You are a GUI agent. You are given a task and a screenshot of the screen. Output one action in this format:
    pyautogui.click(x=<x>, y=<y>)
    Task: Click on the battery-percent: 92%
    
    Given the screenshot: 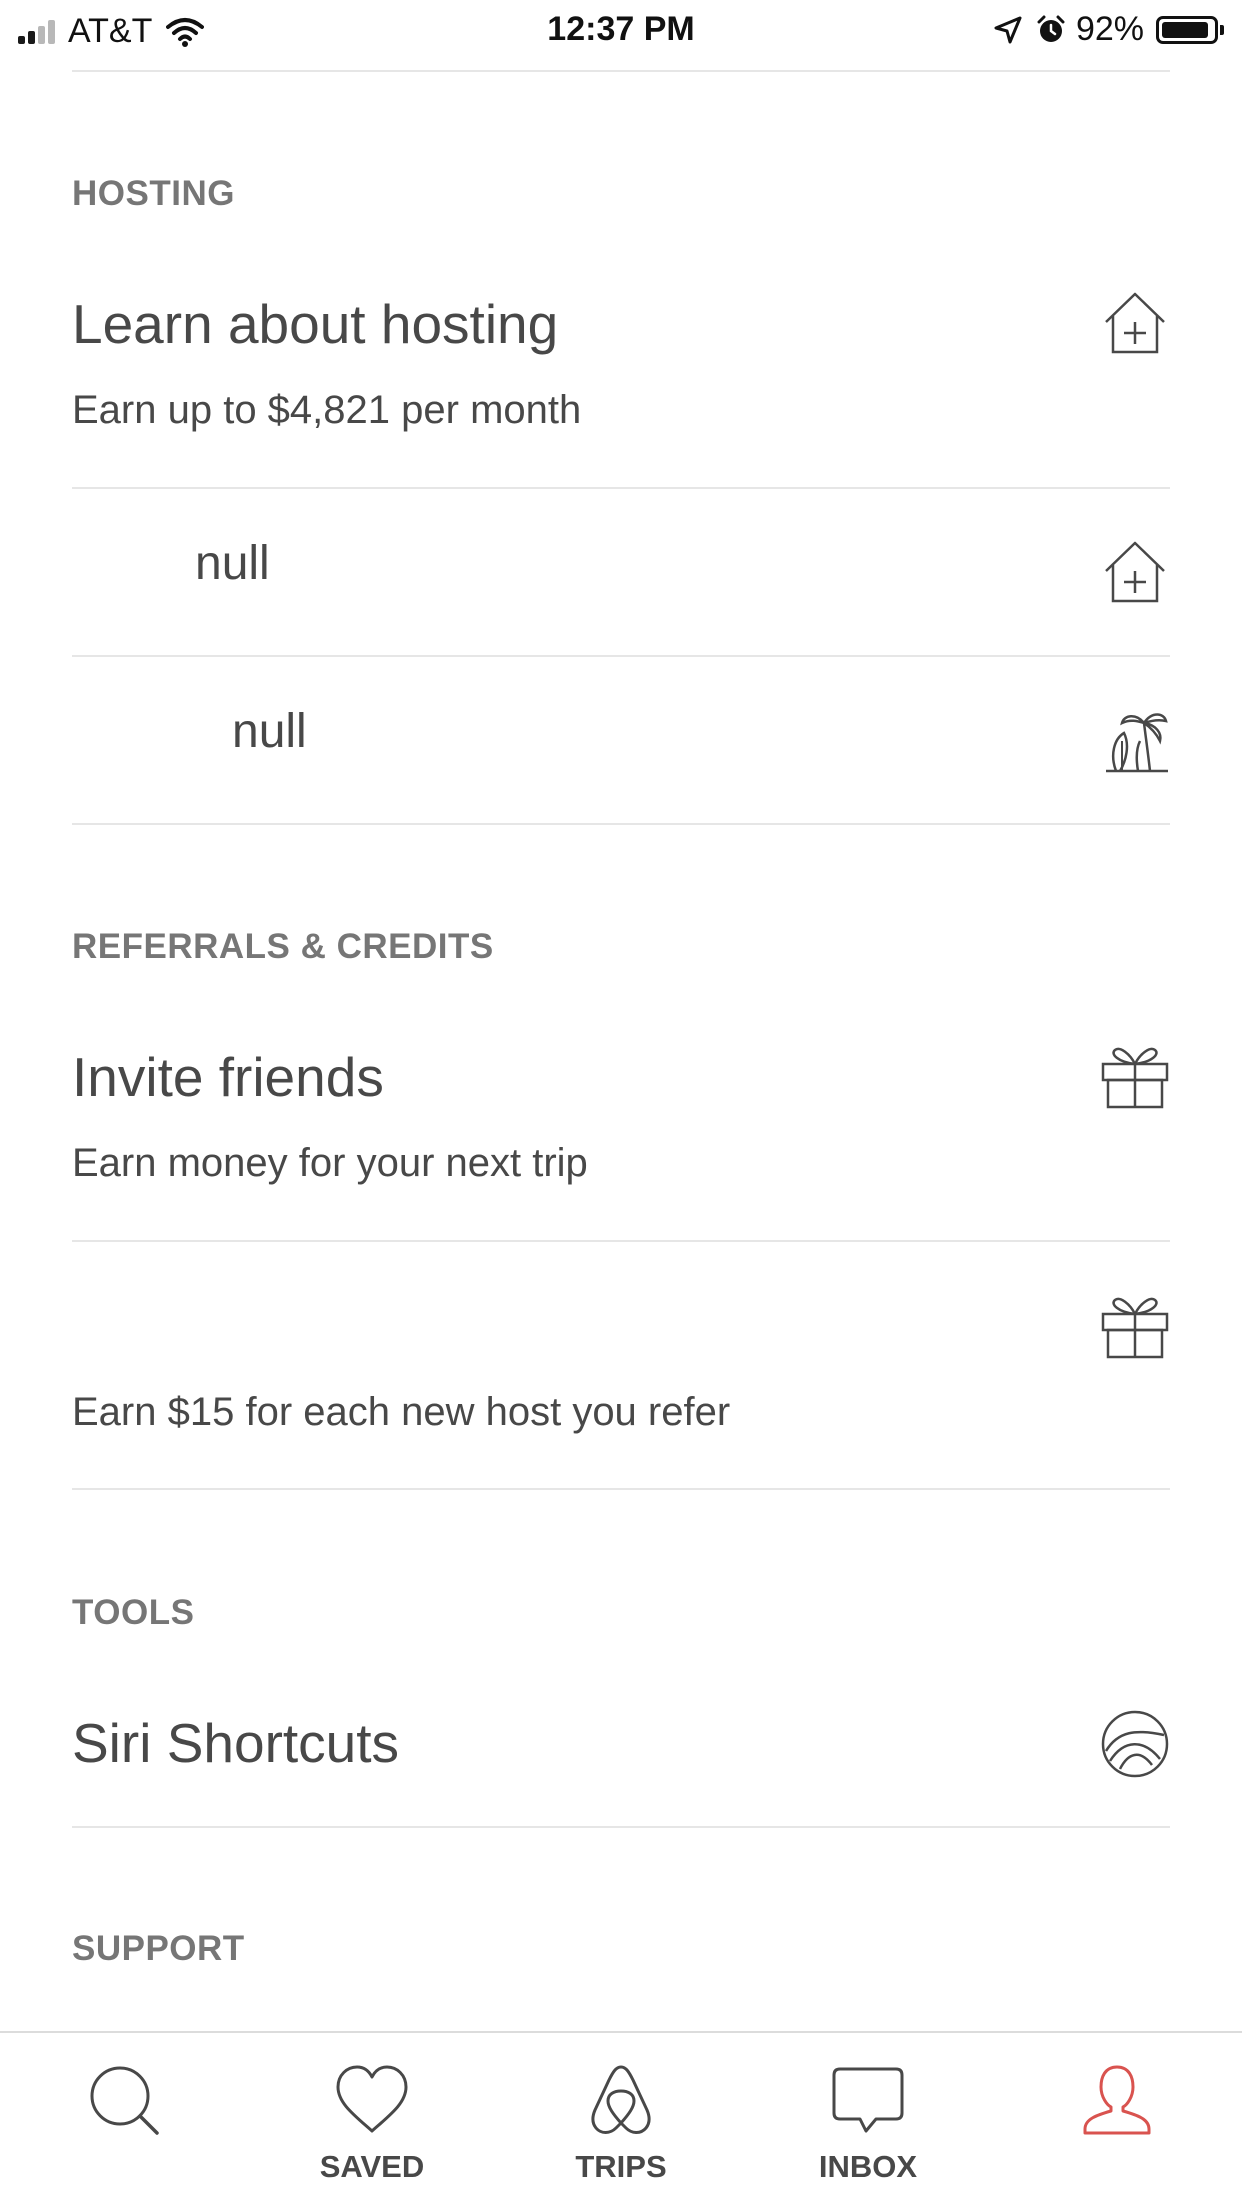 What is the action you would take?
    pyautogui.click(x=1109, y=29)
    